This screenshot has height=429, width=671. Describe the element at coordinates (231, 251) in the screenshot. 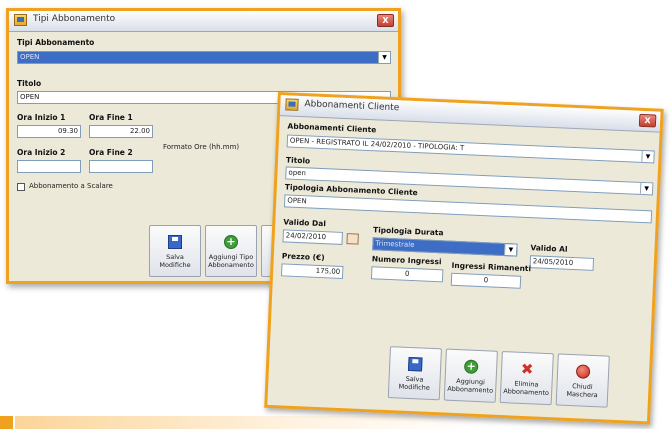

I see `aggiungi-tipo-button: + Aggiungi Tipo Abbonamento` at that location.